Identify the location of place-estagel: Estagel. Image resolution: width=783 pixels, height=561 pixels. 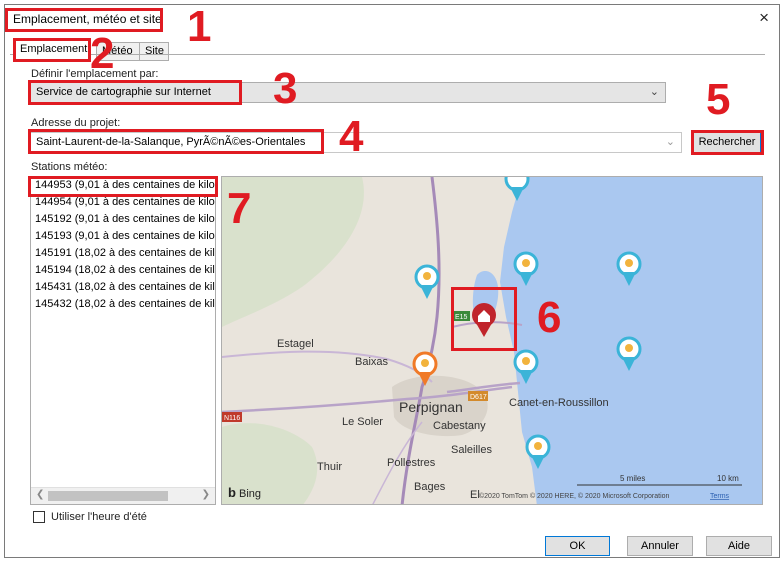
(295, 344).